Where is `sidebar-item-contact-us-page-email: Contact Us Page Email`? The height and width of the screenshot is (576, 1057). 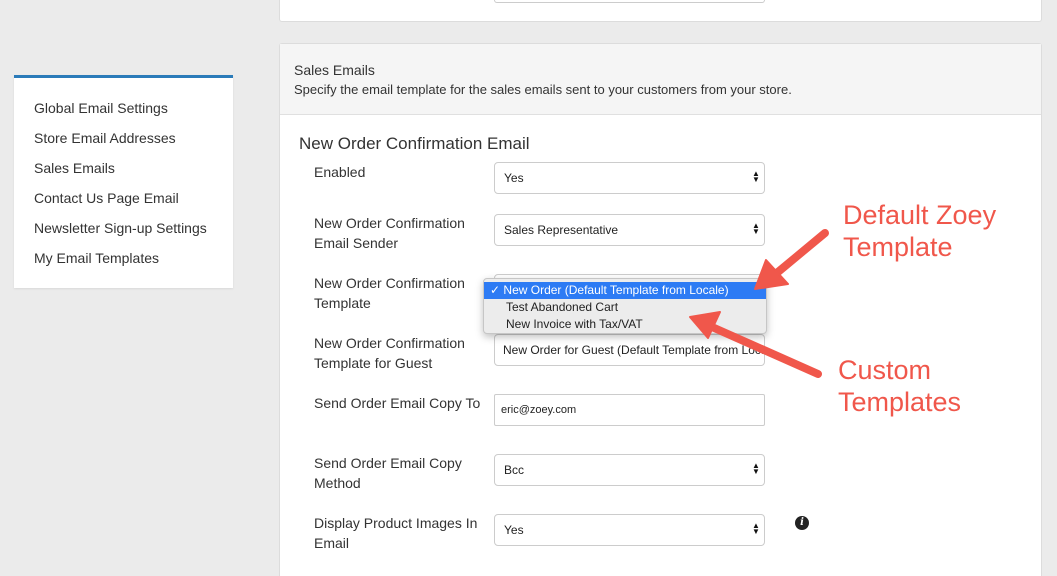
sidebar-item-contact-us-page-email: Contact Us Page Email is located at coordinates (123, 204).